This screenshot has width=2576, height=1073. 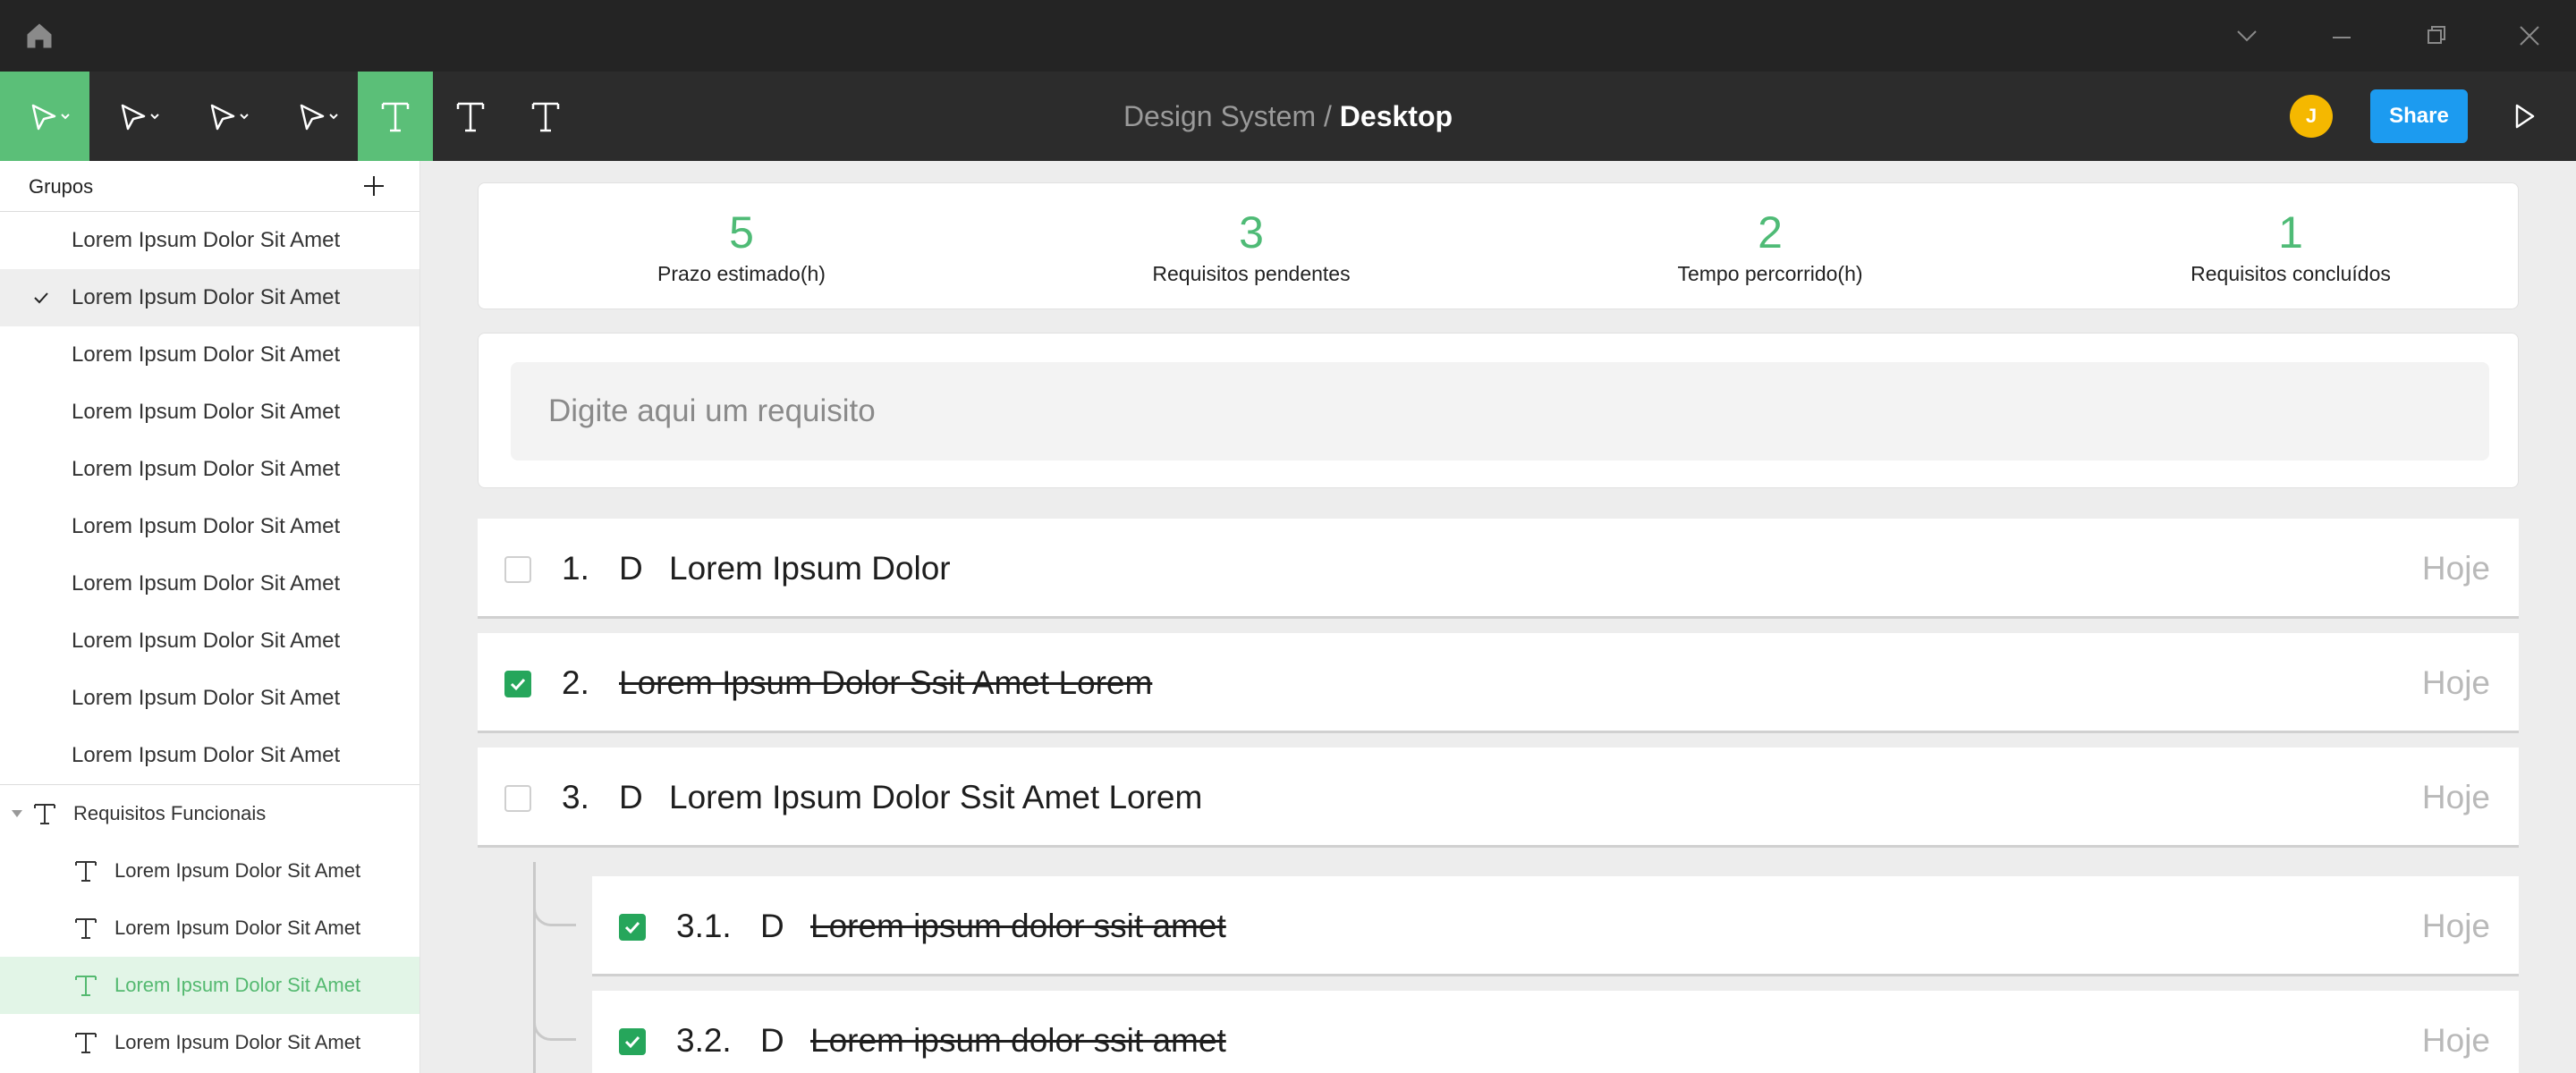 What do you see at coordinates (1498, 683) in the screenshot?
I see `requirement-row: 2. Lorem Ipsum Dolor Ssit Amet Lorem Hoje` at bounding box center [1498, 683].